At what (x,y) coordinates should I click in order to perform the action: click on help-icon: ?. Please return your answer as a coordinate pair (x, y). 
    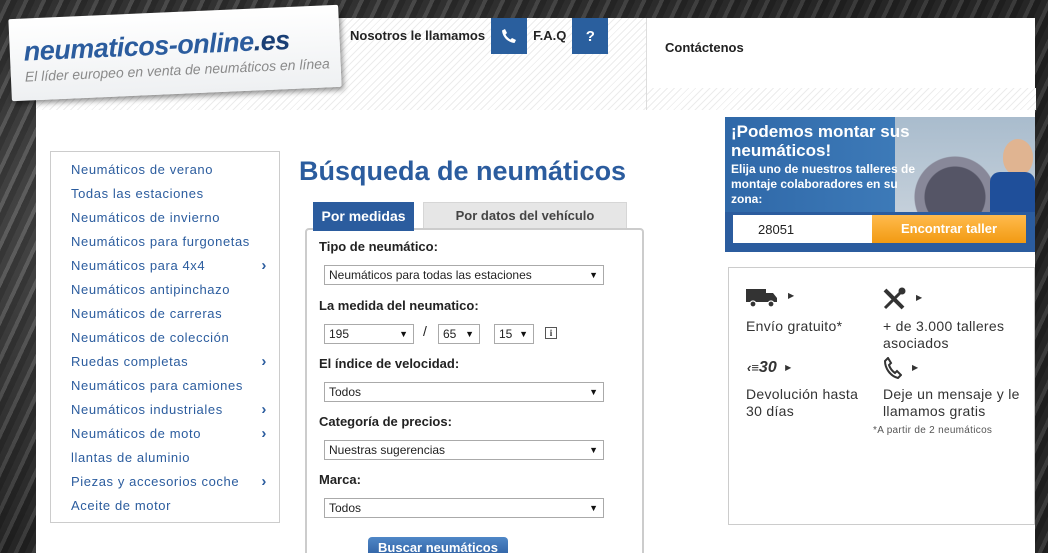
    Looking at the image, I should click on (590, 36).